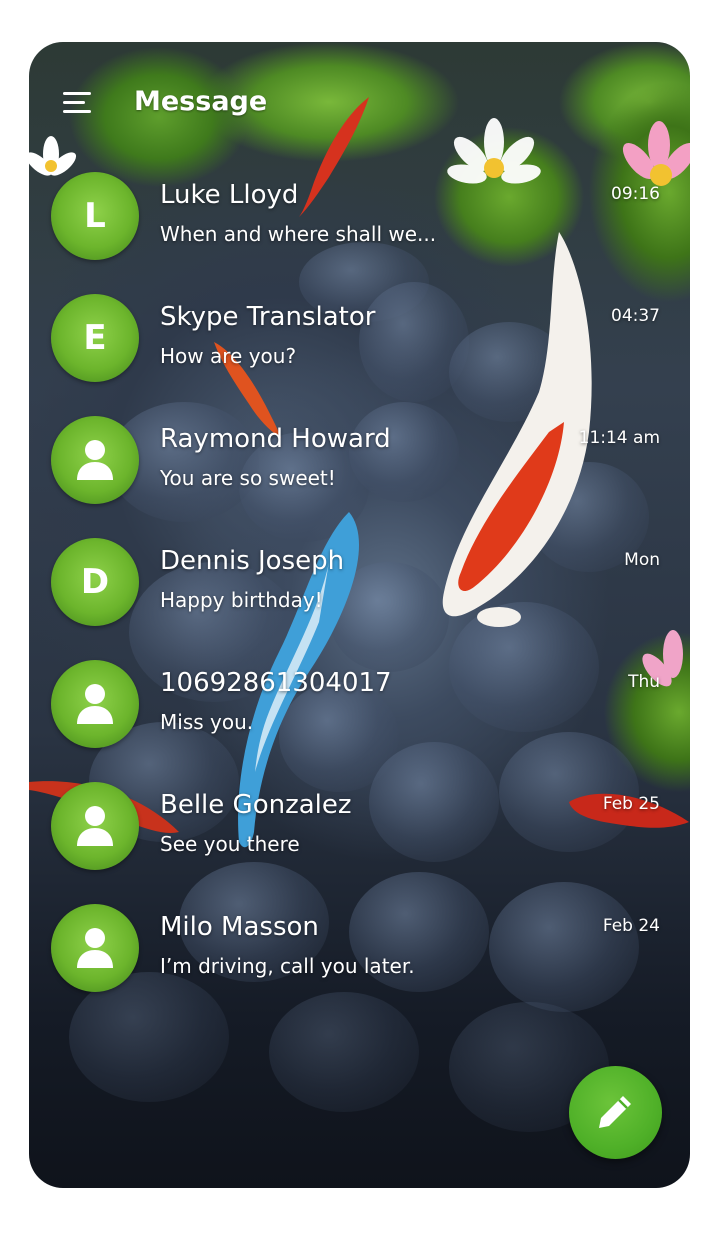 The image size is (719, 1253). I want to click on message-time: 04:37, so click(635, 316).